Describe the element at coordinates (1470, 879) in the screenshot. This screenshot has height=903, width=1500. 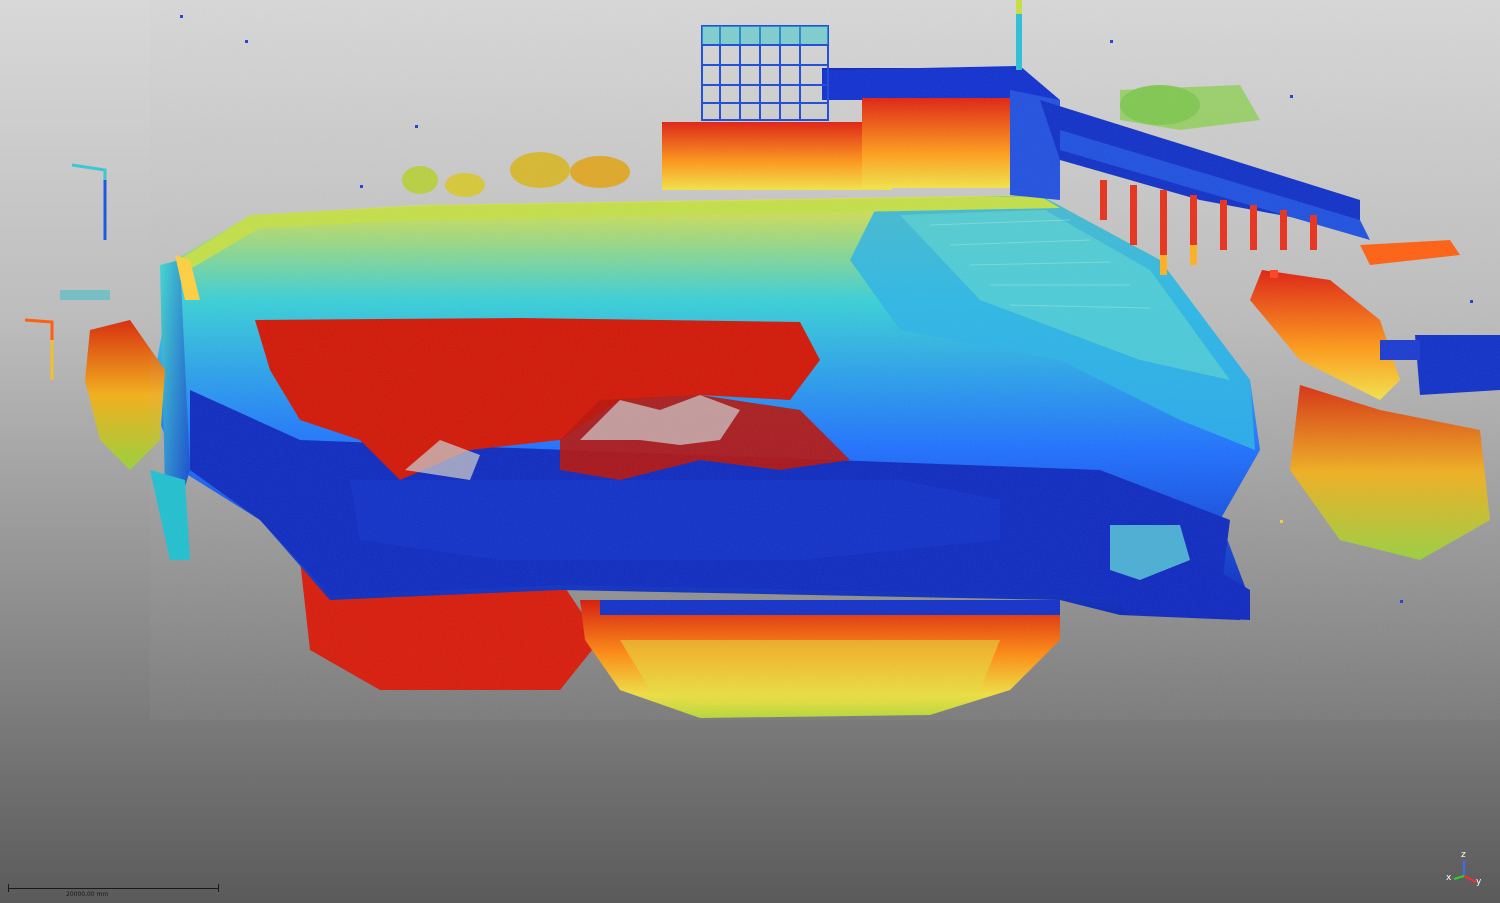
I see `y-axis-icon` at that location.